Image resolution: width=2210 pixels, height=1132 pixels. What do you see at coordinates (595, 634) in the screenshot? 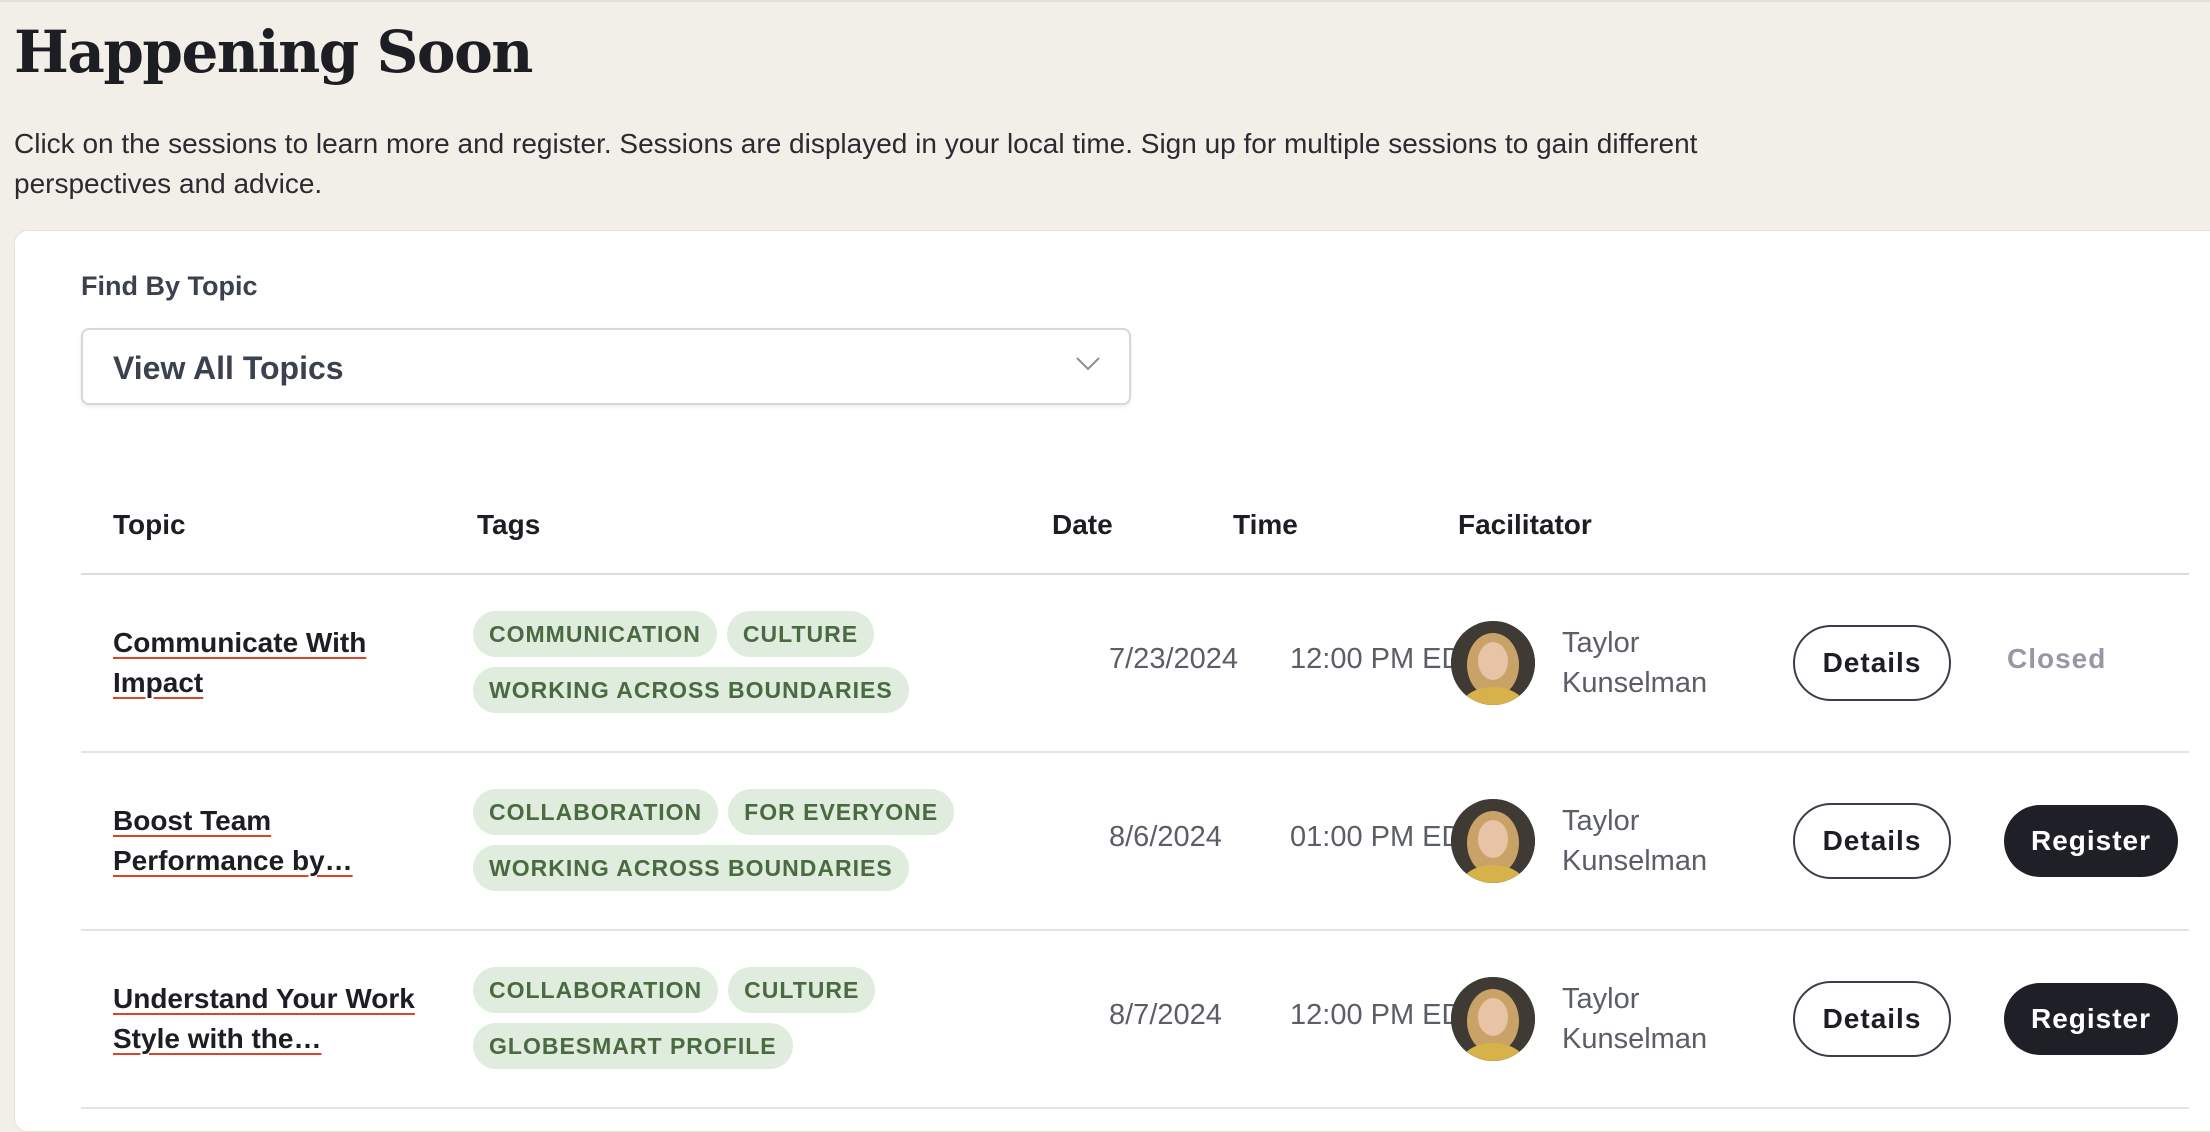
I see `tag-badge: COMMUNICATION` at bounding box center [595, 634].